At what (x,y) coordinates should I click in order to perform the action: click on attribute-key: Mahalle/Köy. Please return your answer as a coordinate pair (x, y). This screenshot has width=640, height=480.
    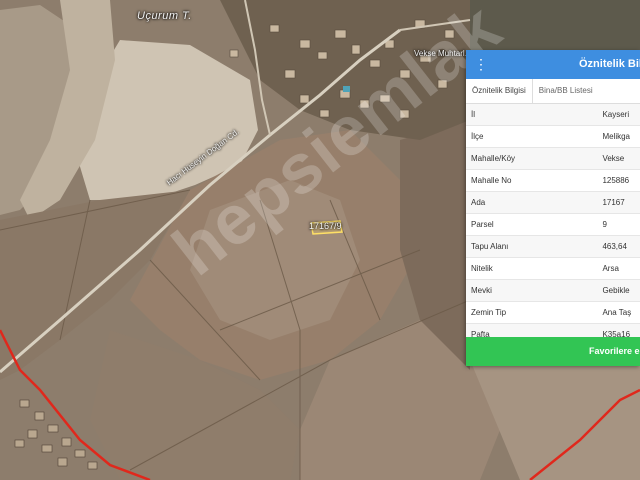
    Looking at the image, I should click on (493, 158).